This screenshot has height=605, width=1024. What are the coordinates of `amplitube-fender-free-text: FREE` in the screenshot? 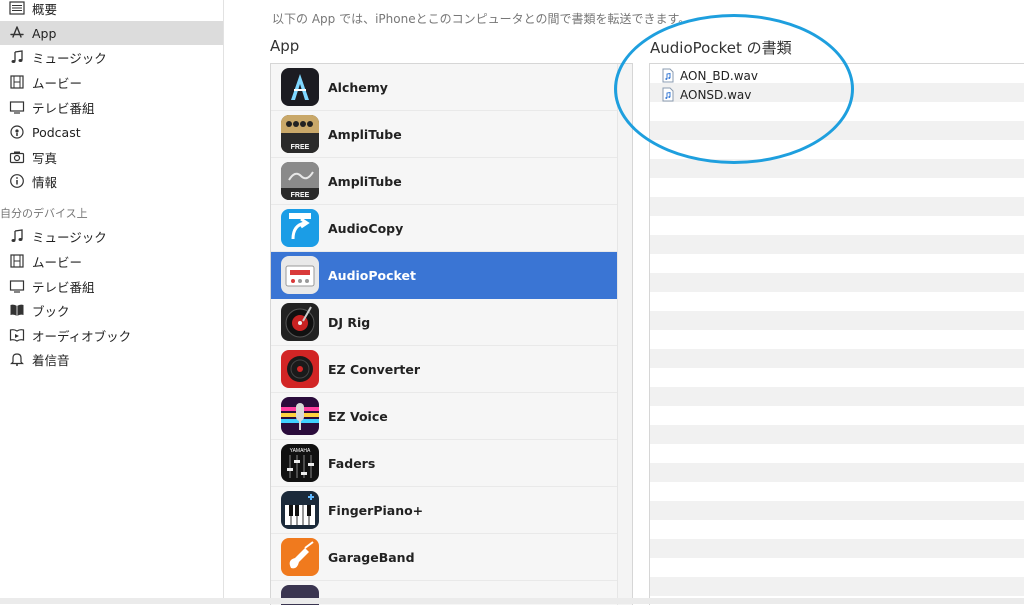 It's located at (300, 195).